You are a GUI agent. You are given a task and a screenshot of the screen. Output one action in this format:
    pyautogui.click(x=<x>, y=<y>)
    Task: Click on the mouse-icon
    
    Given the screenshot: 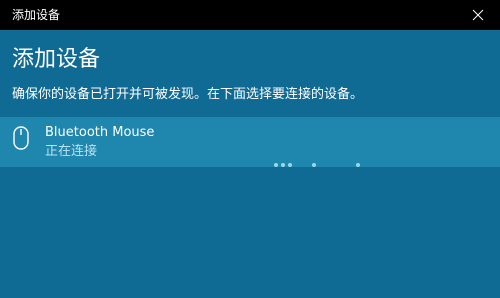 What is the action you would take?
    pyautogui.click(x=21, y=138)
    